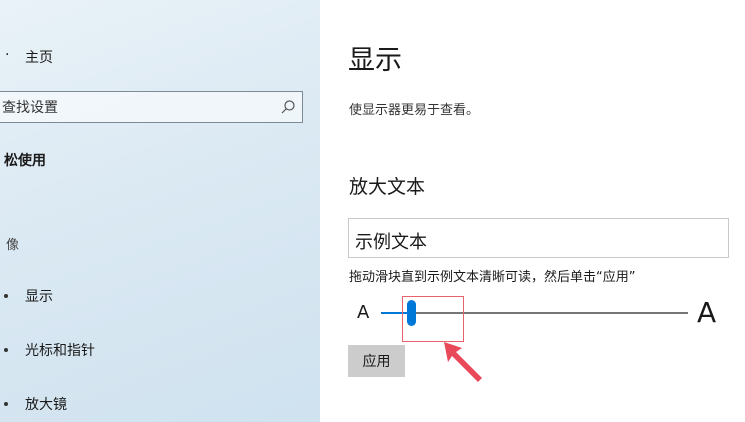 The width and height of the screenshot is (745, 422). What do you see at coordinates (538, 238) in the screenshot?
I see `sample-text-box: 示例文本` at bounding box center [538, 238].